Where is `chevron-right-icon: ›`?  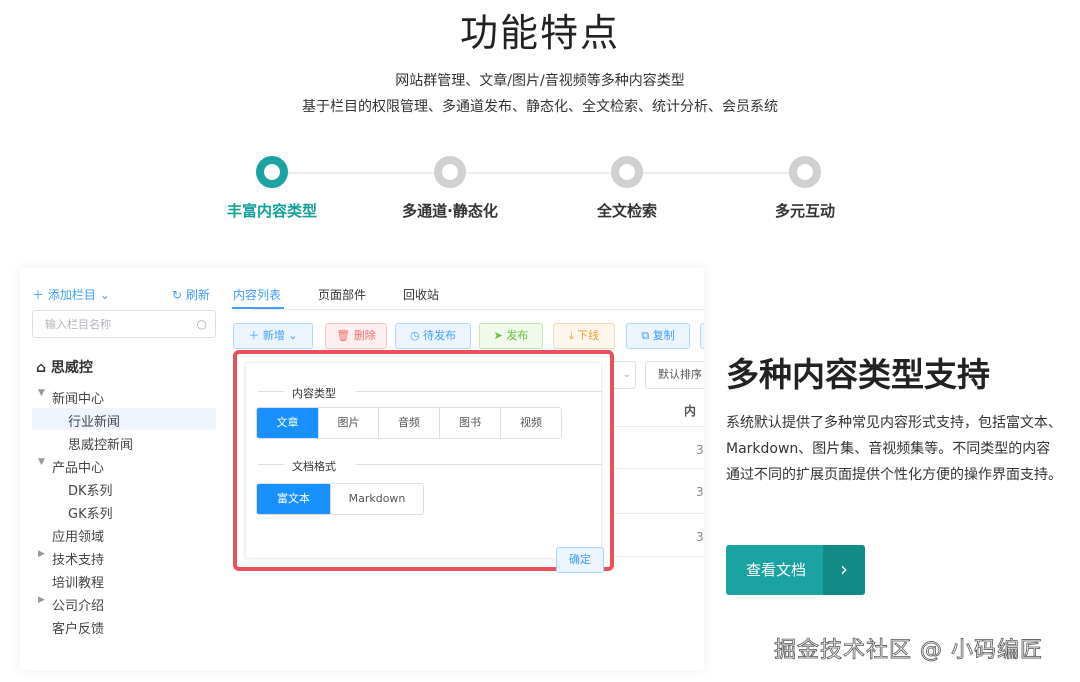
chevron-right-icon: › is located at coordinates (844, 570).